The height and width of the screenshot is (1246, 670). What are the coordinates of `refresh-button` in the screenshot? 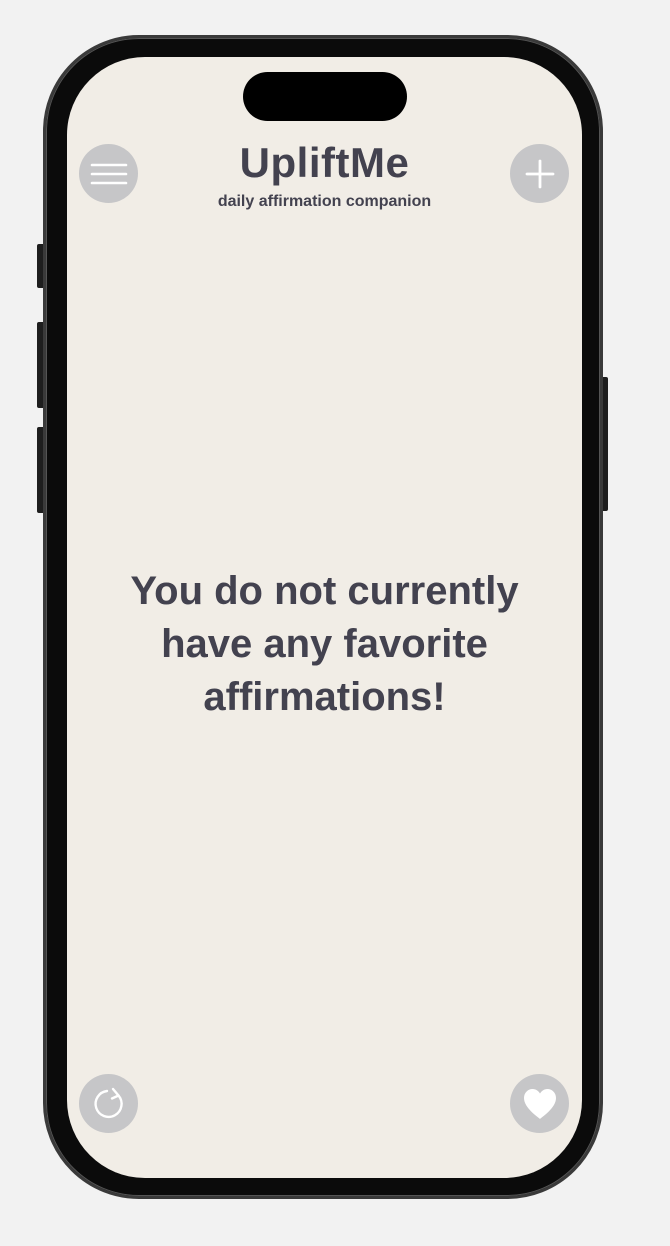 It's located at (108, 1103).